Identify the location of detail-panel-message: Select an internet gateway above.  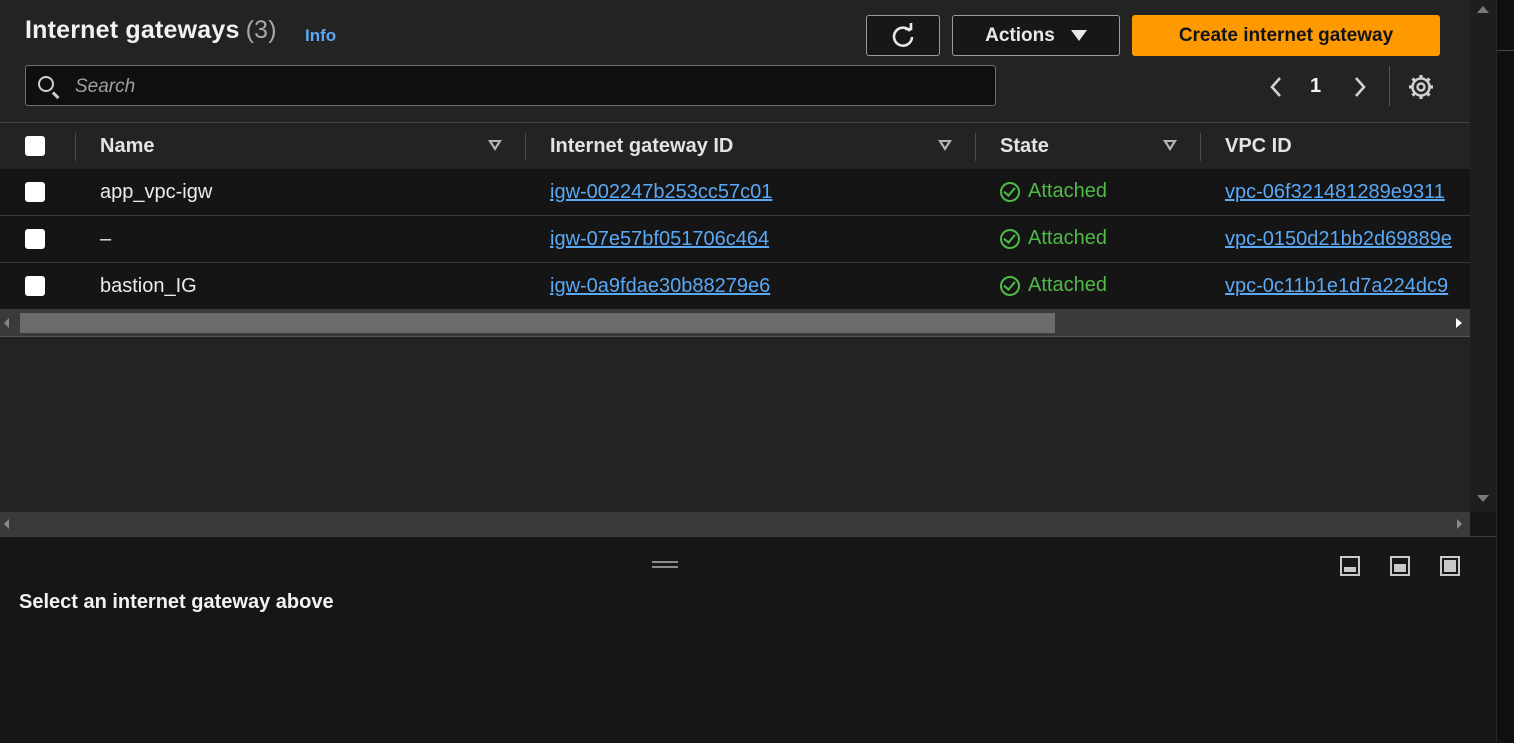
(176, 602).